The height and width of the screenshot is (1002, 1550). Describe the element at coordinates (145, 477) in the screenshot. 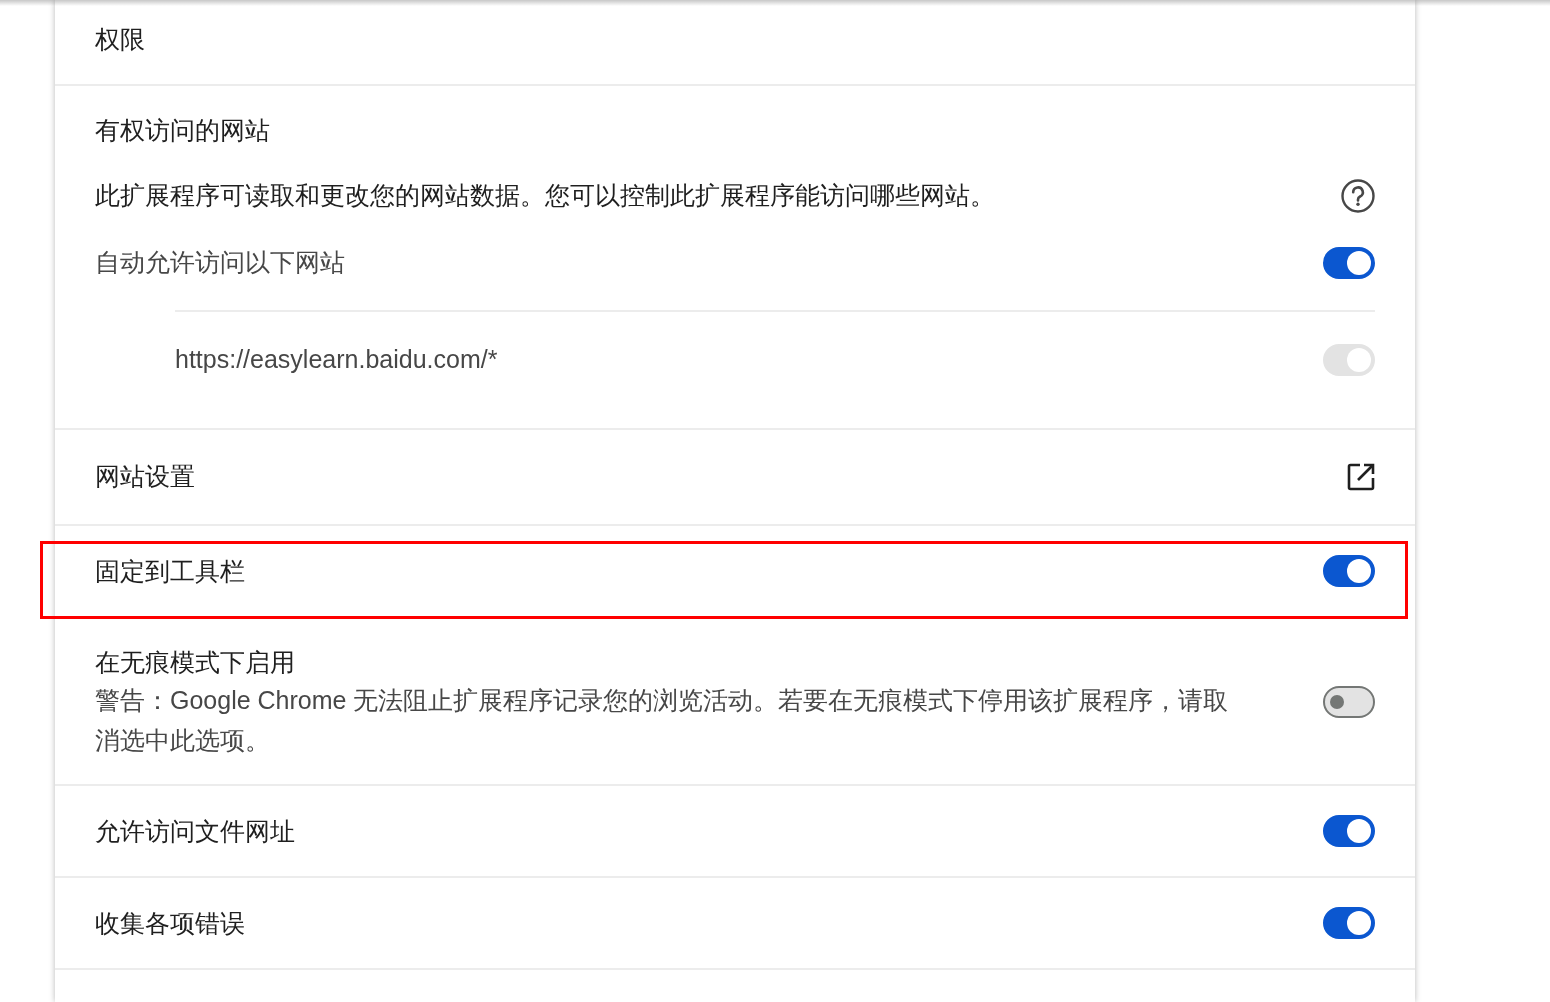

I see `setting-label: 网站设置` at that location.